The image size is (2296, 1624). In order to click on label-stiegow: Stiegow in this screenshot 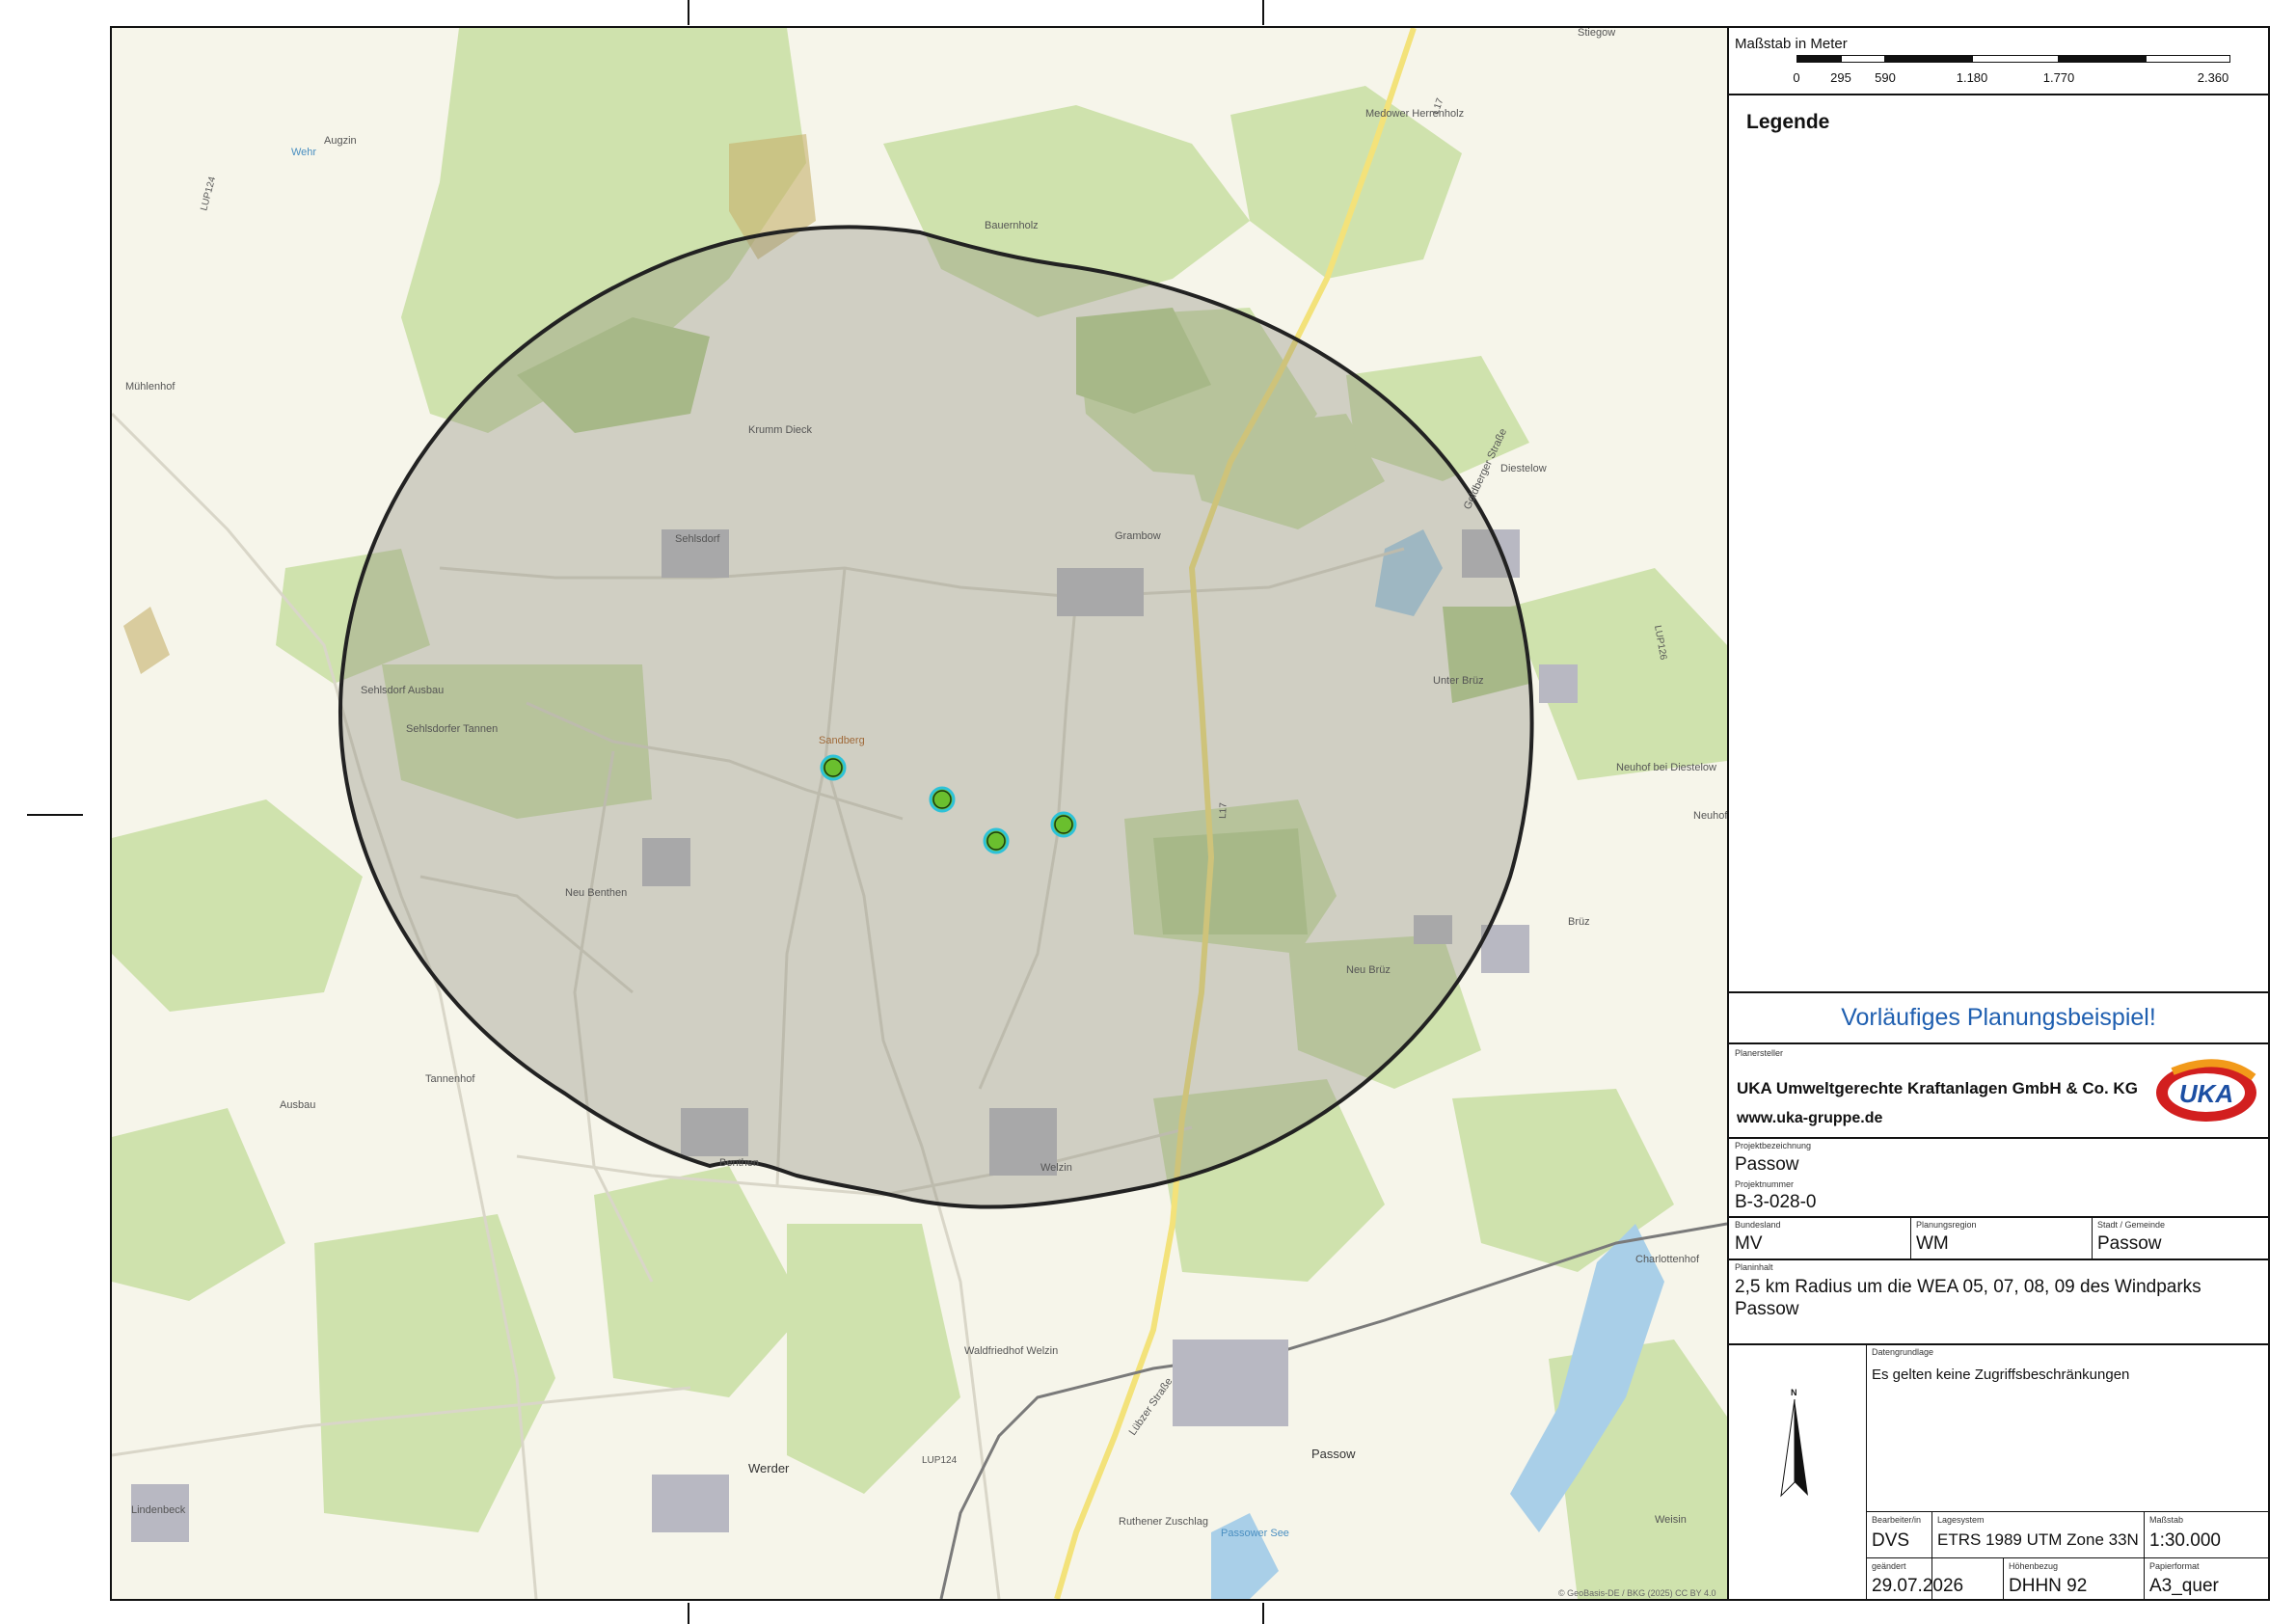, I will do `click(1596, 33)`.